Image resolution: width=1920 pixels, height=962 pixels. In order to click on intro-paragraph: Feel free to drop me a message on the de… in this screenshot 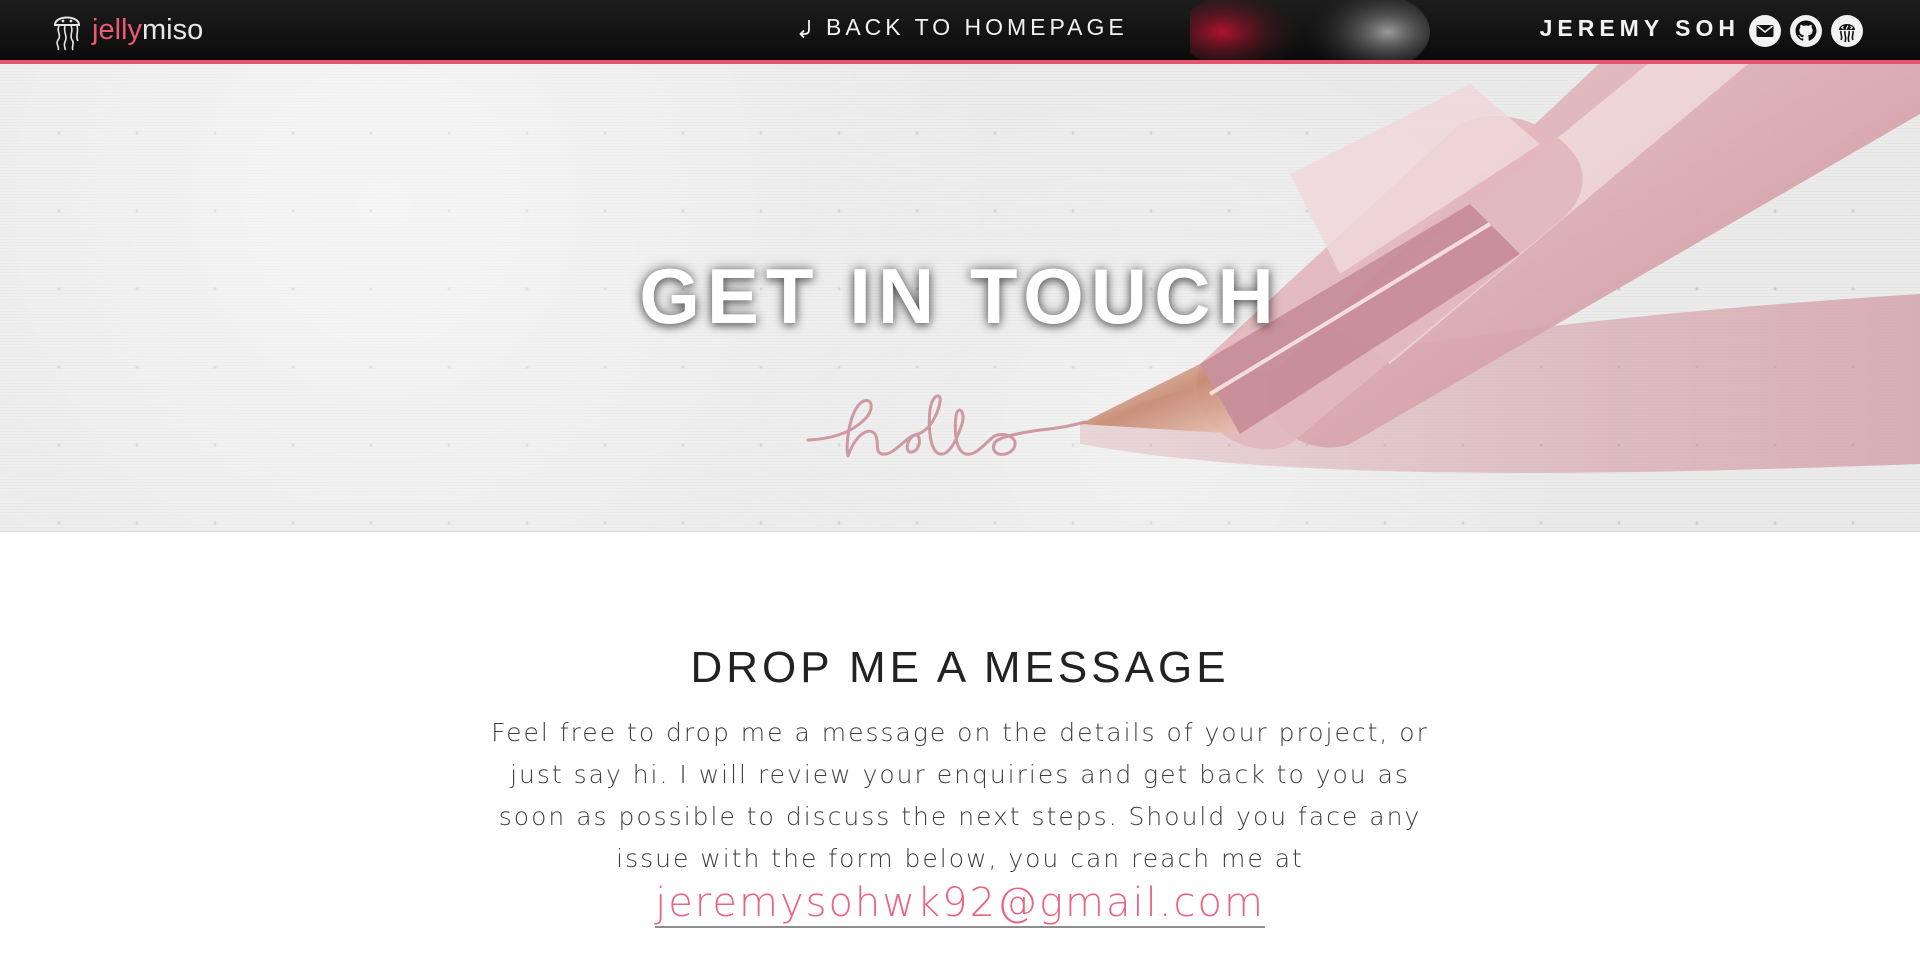, I will do `click(960, 820)`.